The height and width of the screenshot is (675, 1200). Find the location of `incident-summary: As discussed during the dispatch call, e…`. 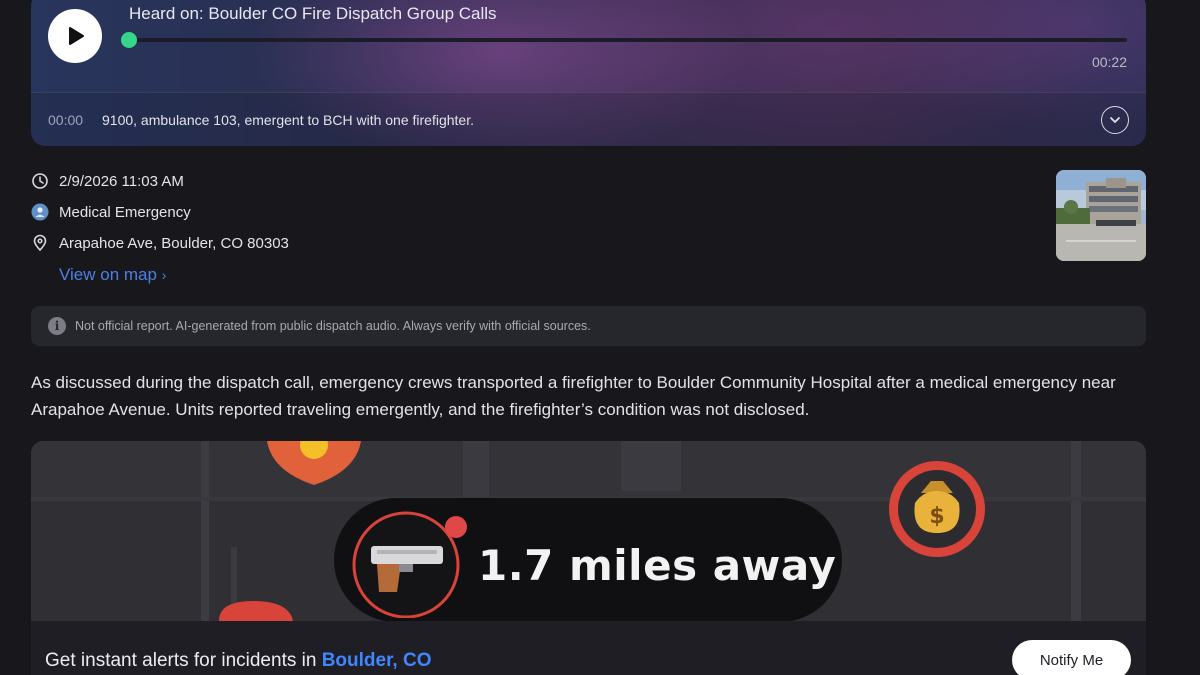

incident-summary: As discussed during the dispatch call, e… is located at coordinates (573, 396).